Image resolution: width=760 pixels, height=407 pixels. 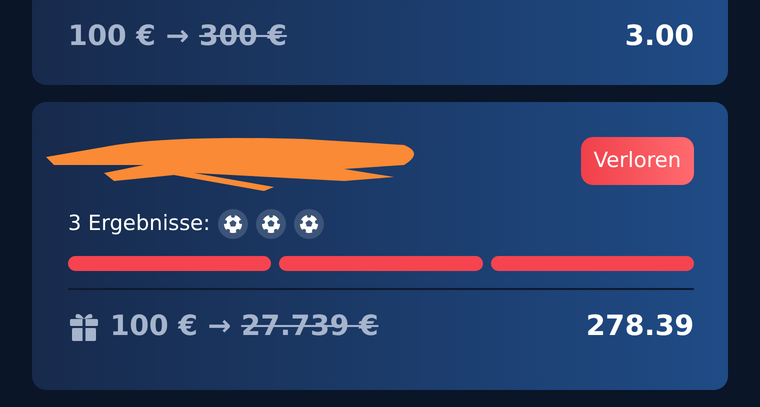 What do you see at coordinates (243, 36) in the screenshot?
I see `payout-amount: 300 €` at bounding box center [243, 36].